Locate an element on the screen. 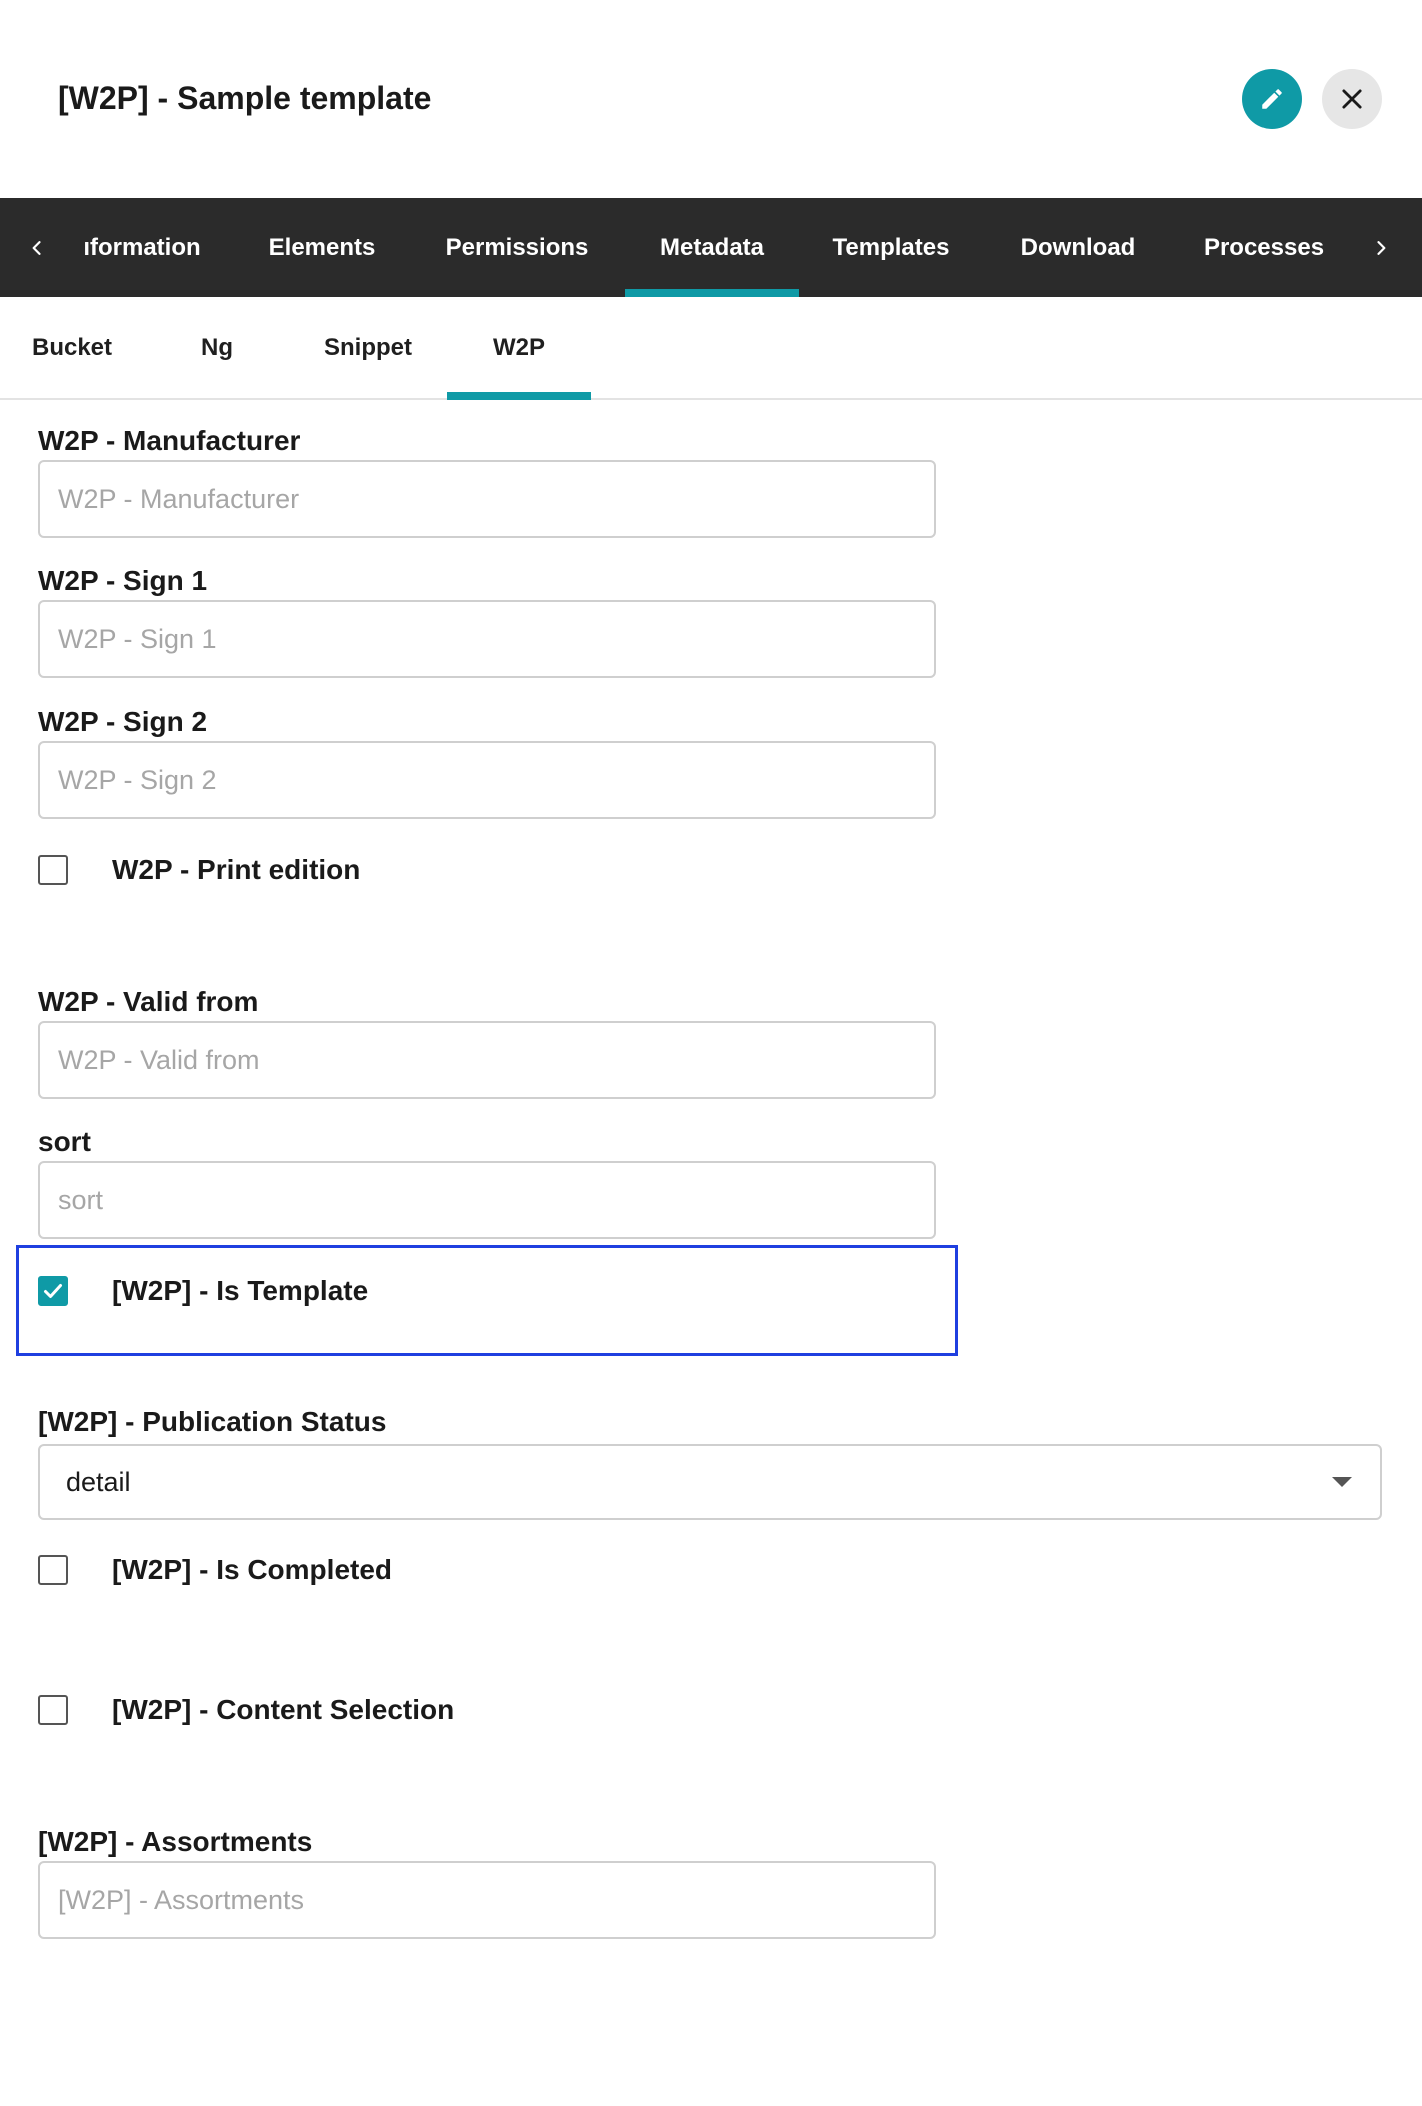 This screenshot has height=2106, width=1422. close-icon is located at coordinates (1352, 99).